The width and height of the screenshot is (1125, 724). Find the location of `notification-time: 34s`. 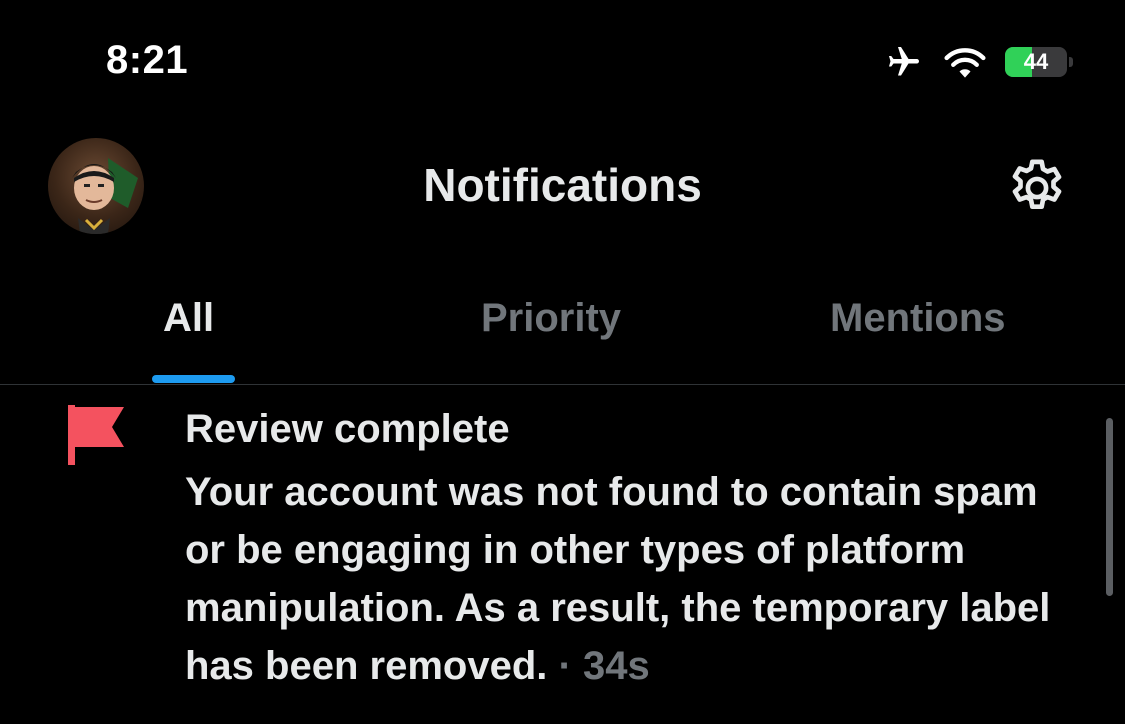

notification-time: 34s is located at coordinates (616, 666).